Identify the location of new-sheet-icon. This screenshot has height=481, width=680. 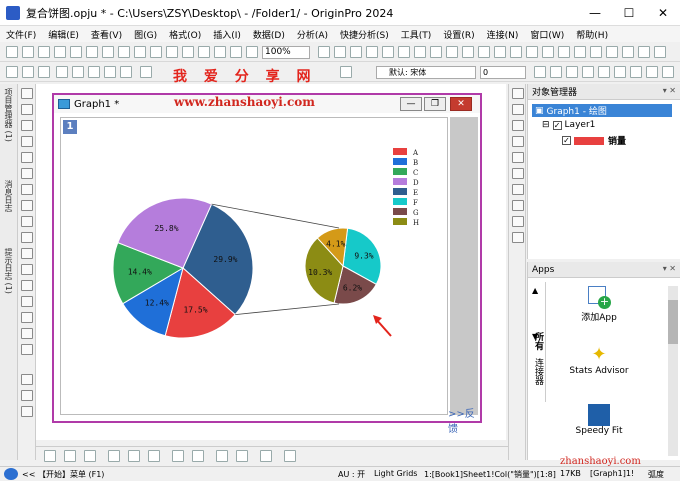
(140, 52).